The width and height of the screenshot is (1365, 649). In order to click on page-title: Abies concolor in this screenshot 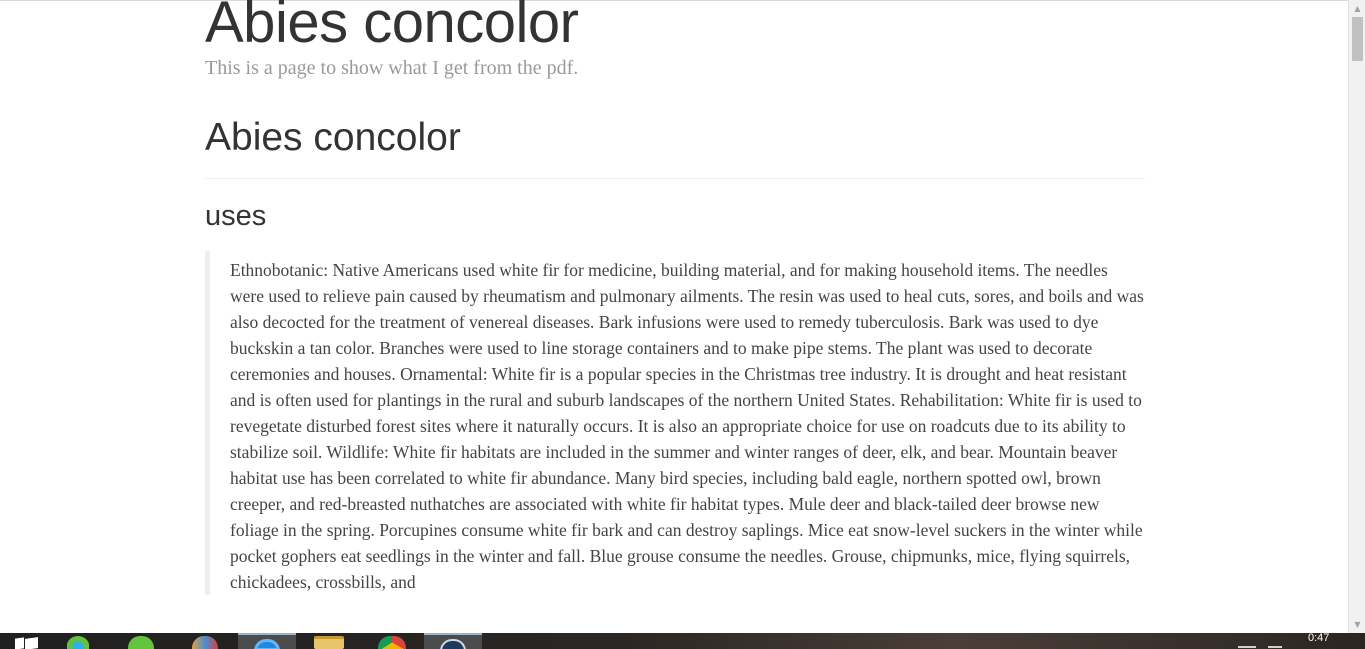, I will do `click(675, 146)`.